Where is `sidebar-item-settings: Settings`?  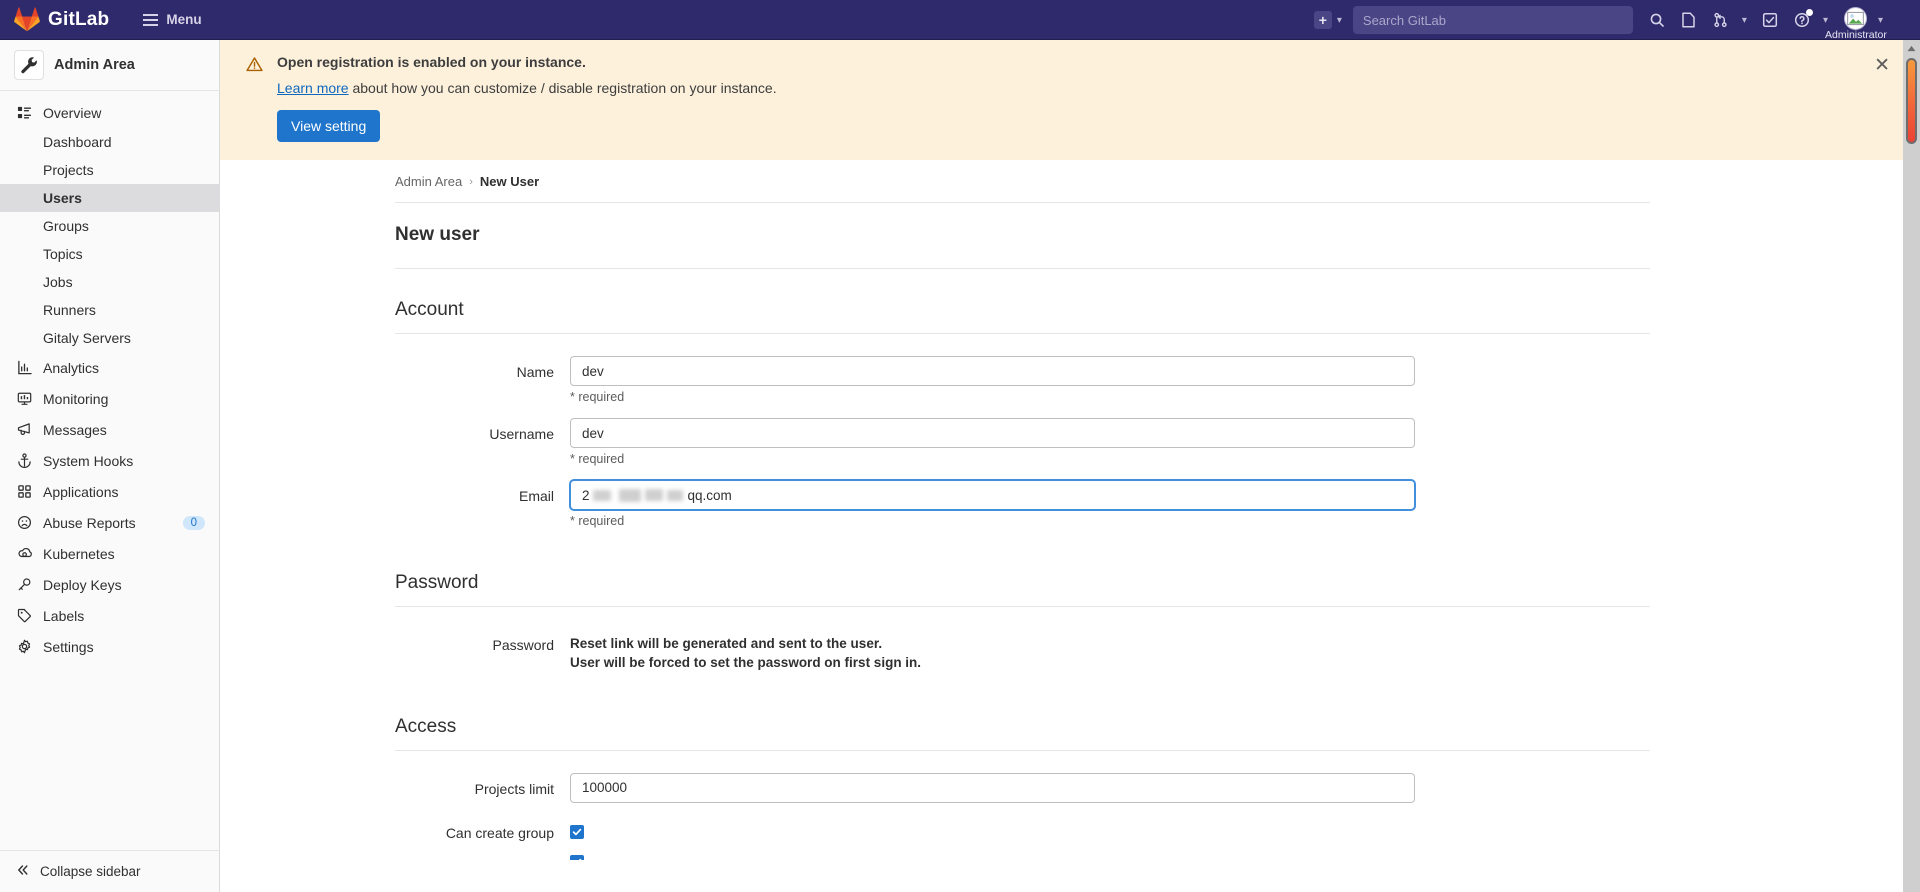
sidebar-item-settings: Settings is located at coordinates (109, 646).